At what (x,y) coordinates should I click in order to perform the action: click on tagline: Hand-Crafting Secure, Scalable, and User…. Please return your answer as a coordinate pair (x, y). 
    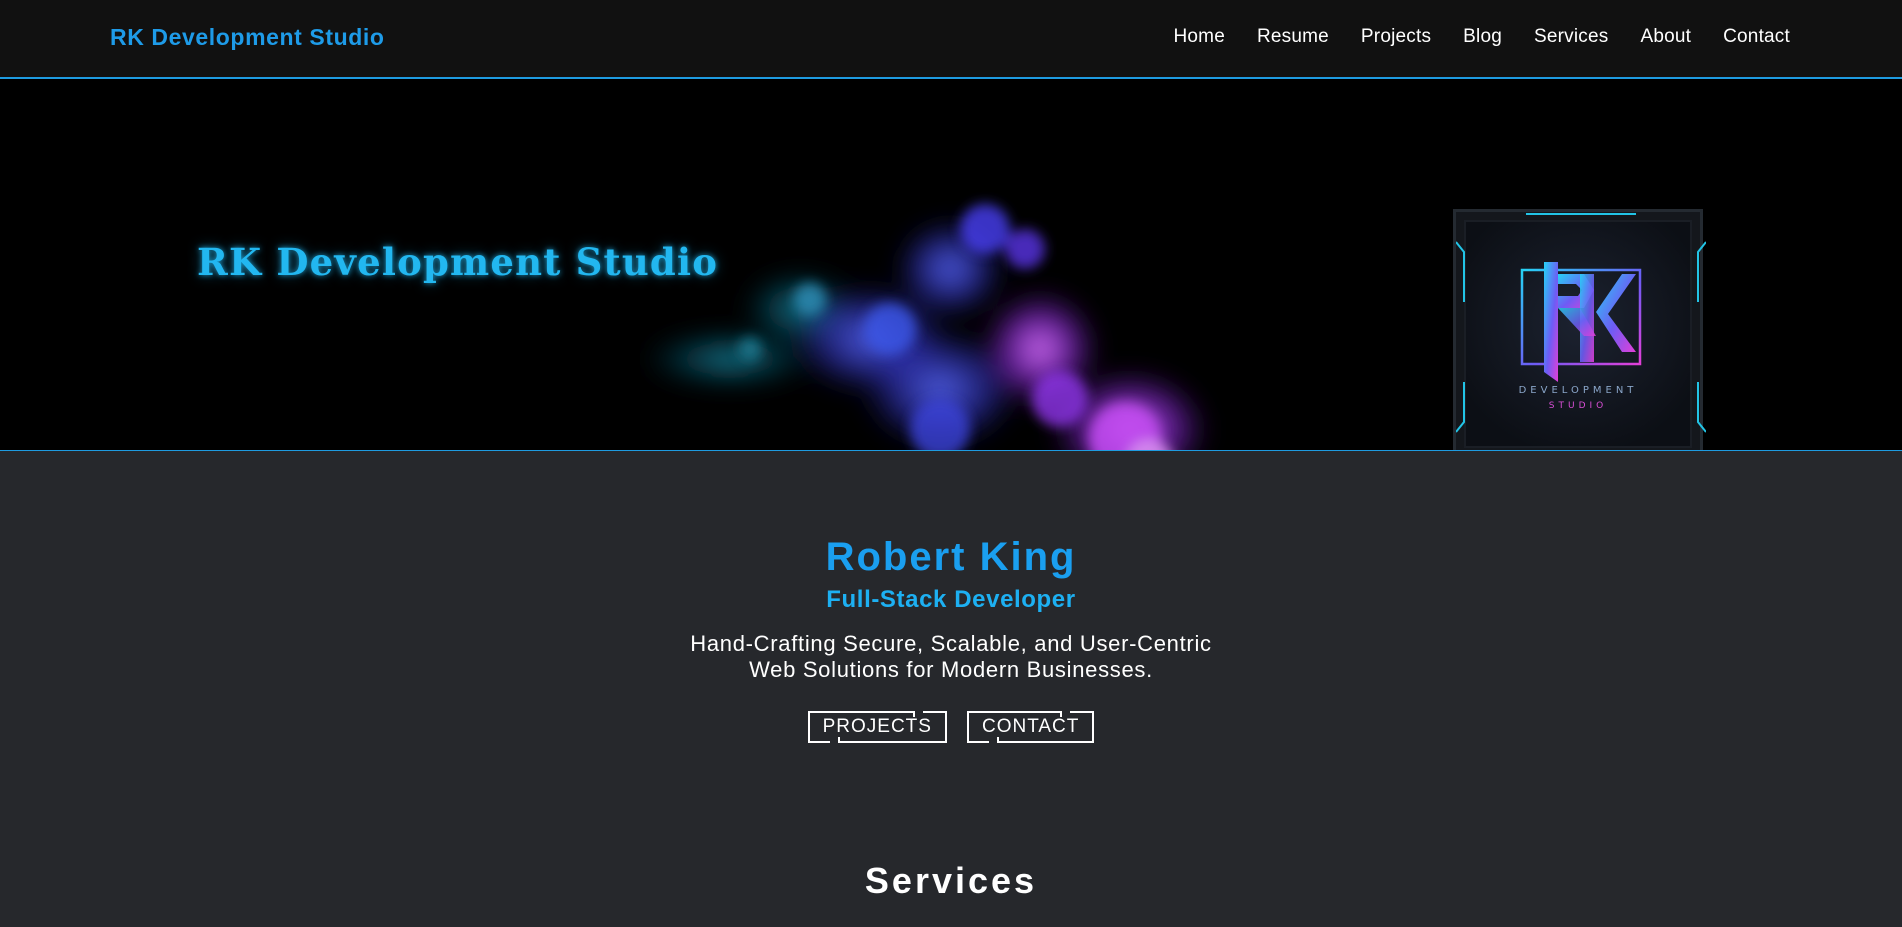
    Looking at the image, I should click on (951, 657).